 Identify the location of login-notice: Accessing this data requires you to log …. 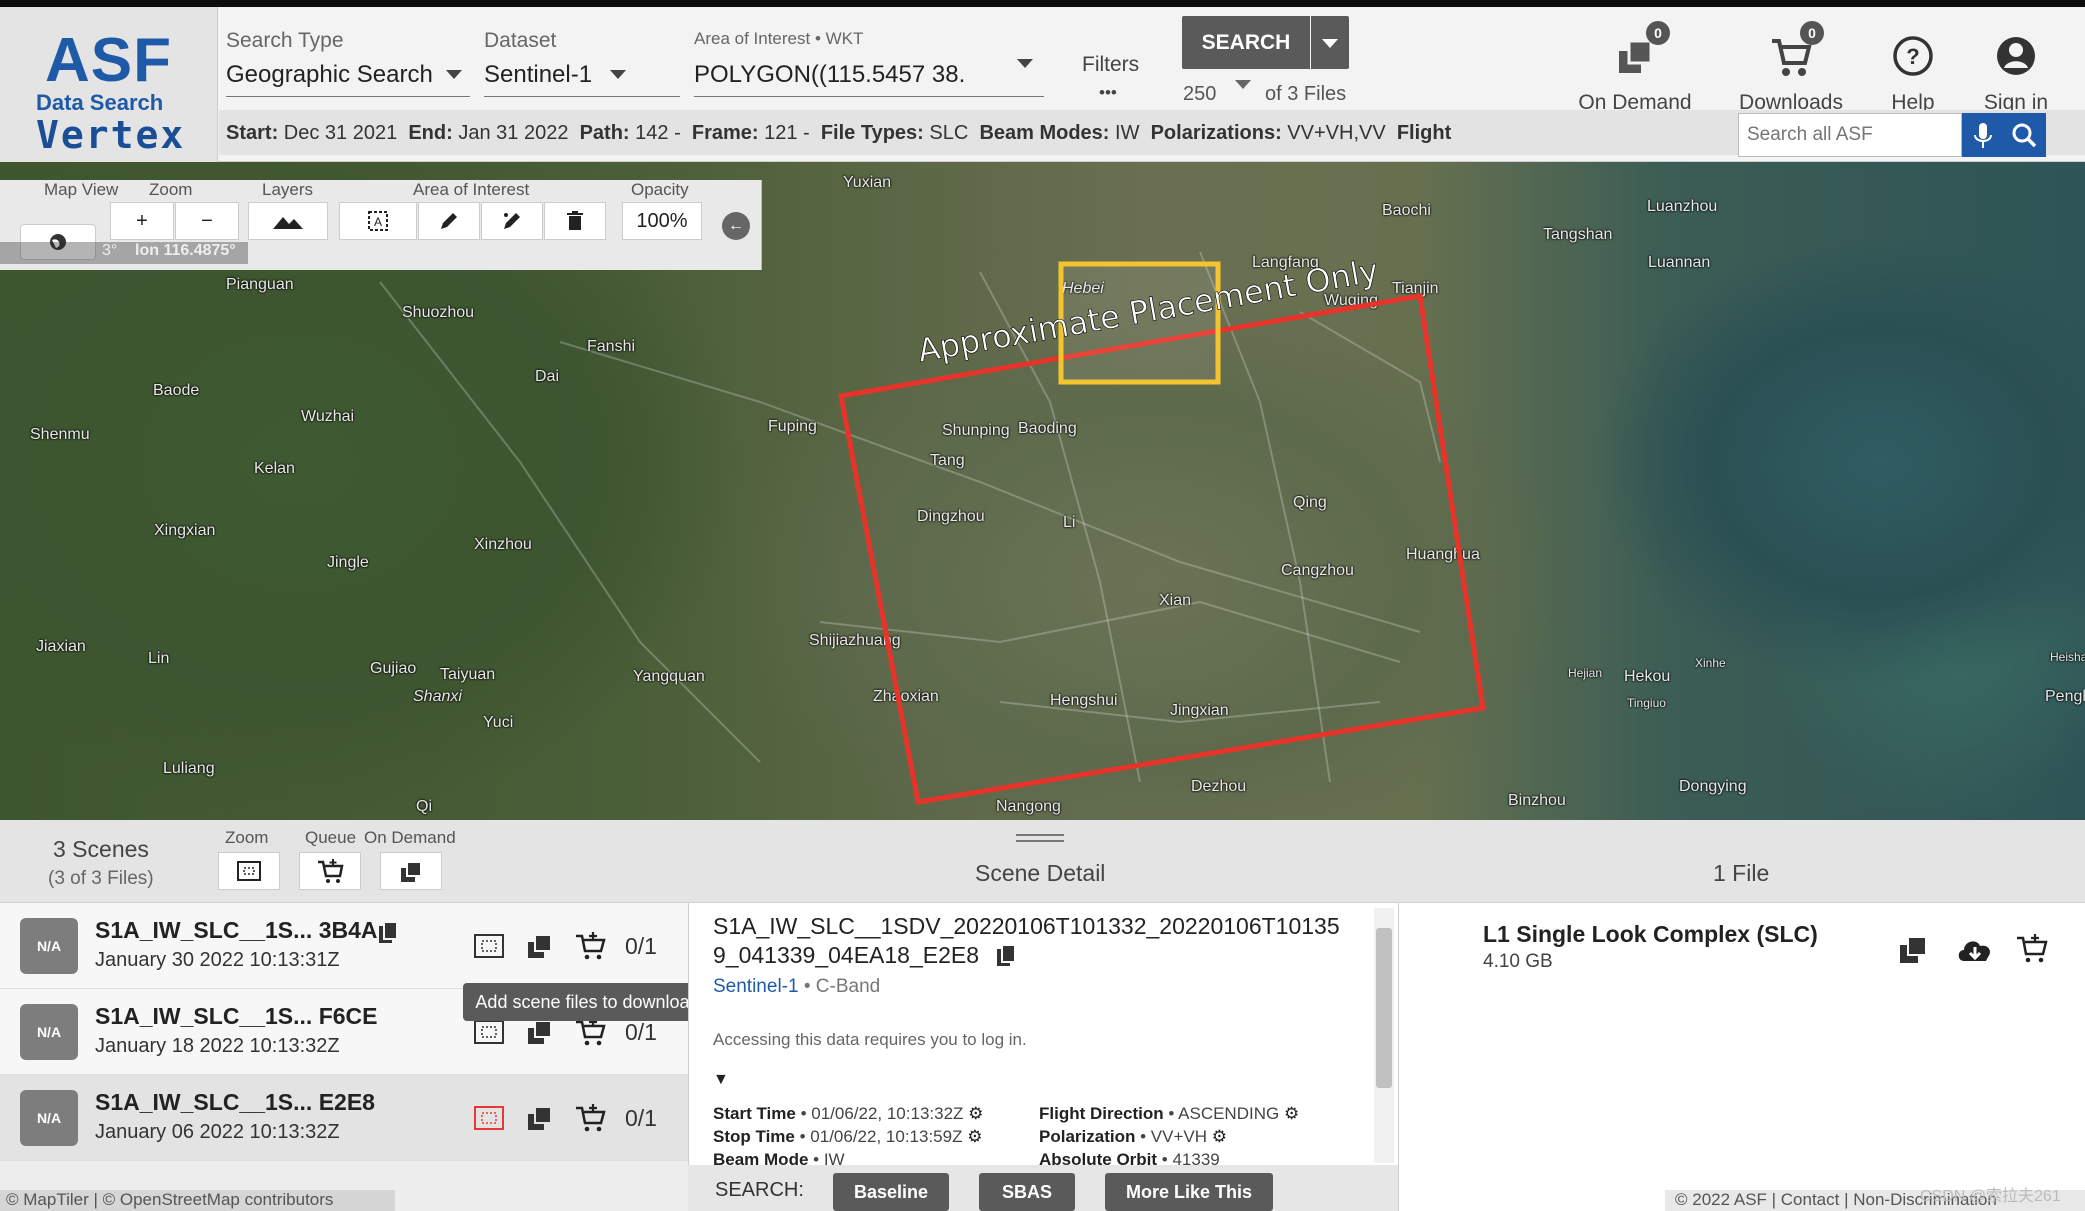
(870, 1039).